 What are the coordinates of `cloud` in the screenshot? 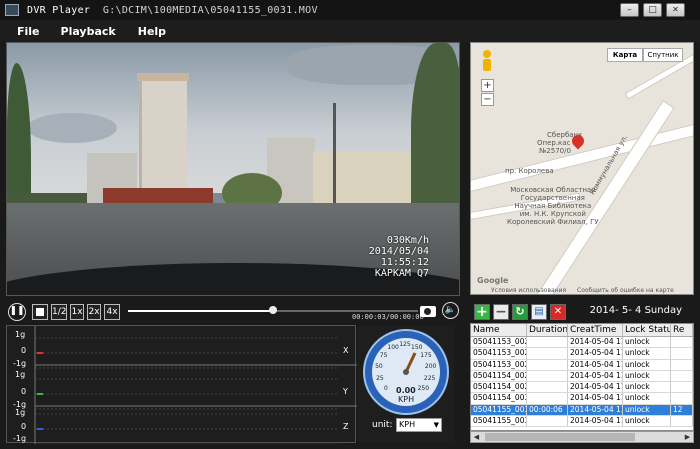 It's located at (72, 128).